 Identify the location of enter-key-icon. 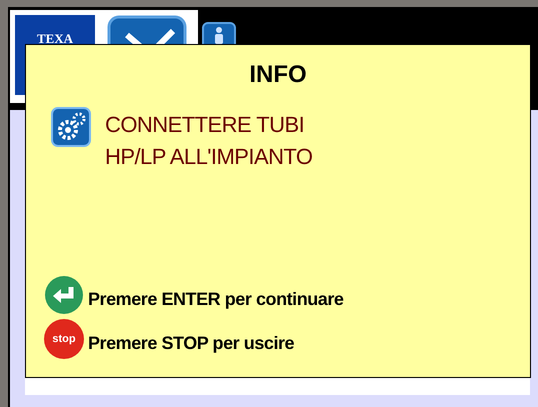
(64, 295).